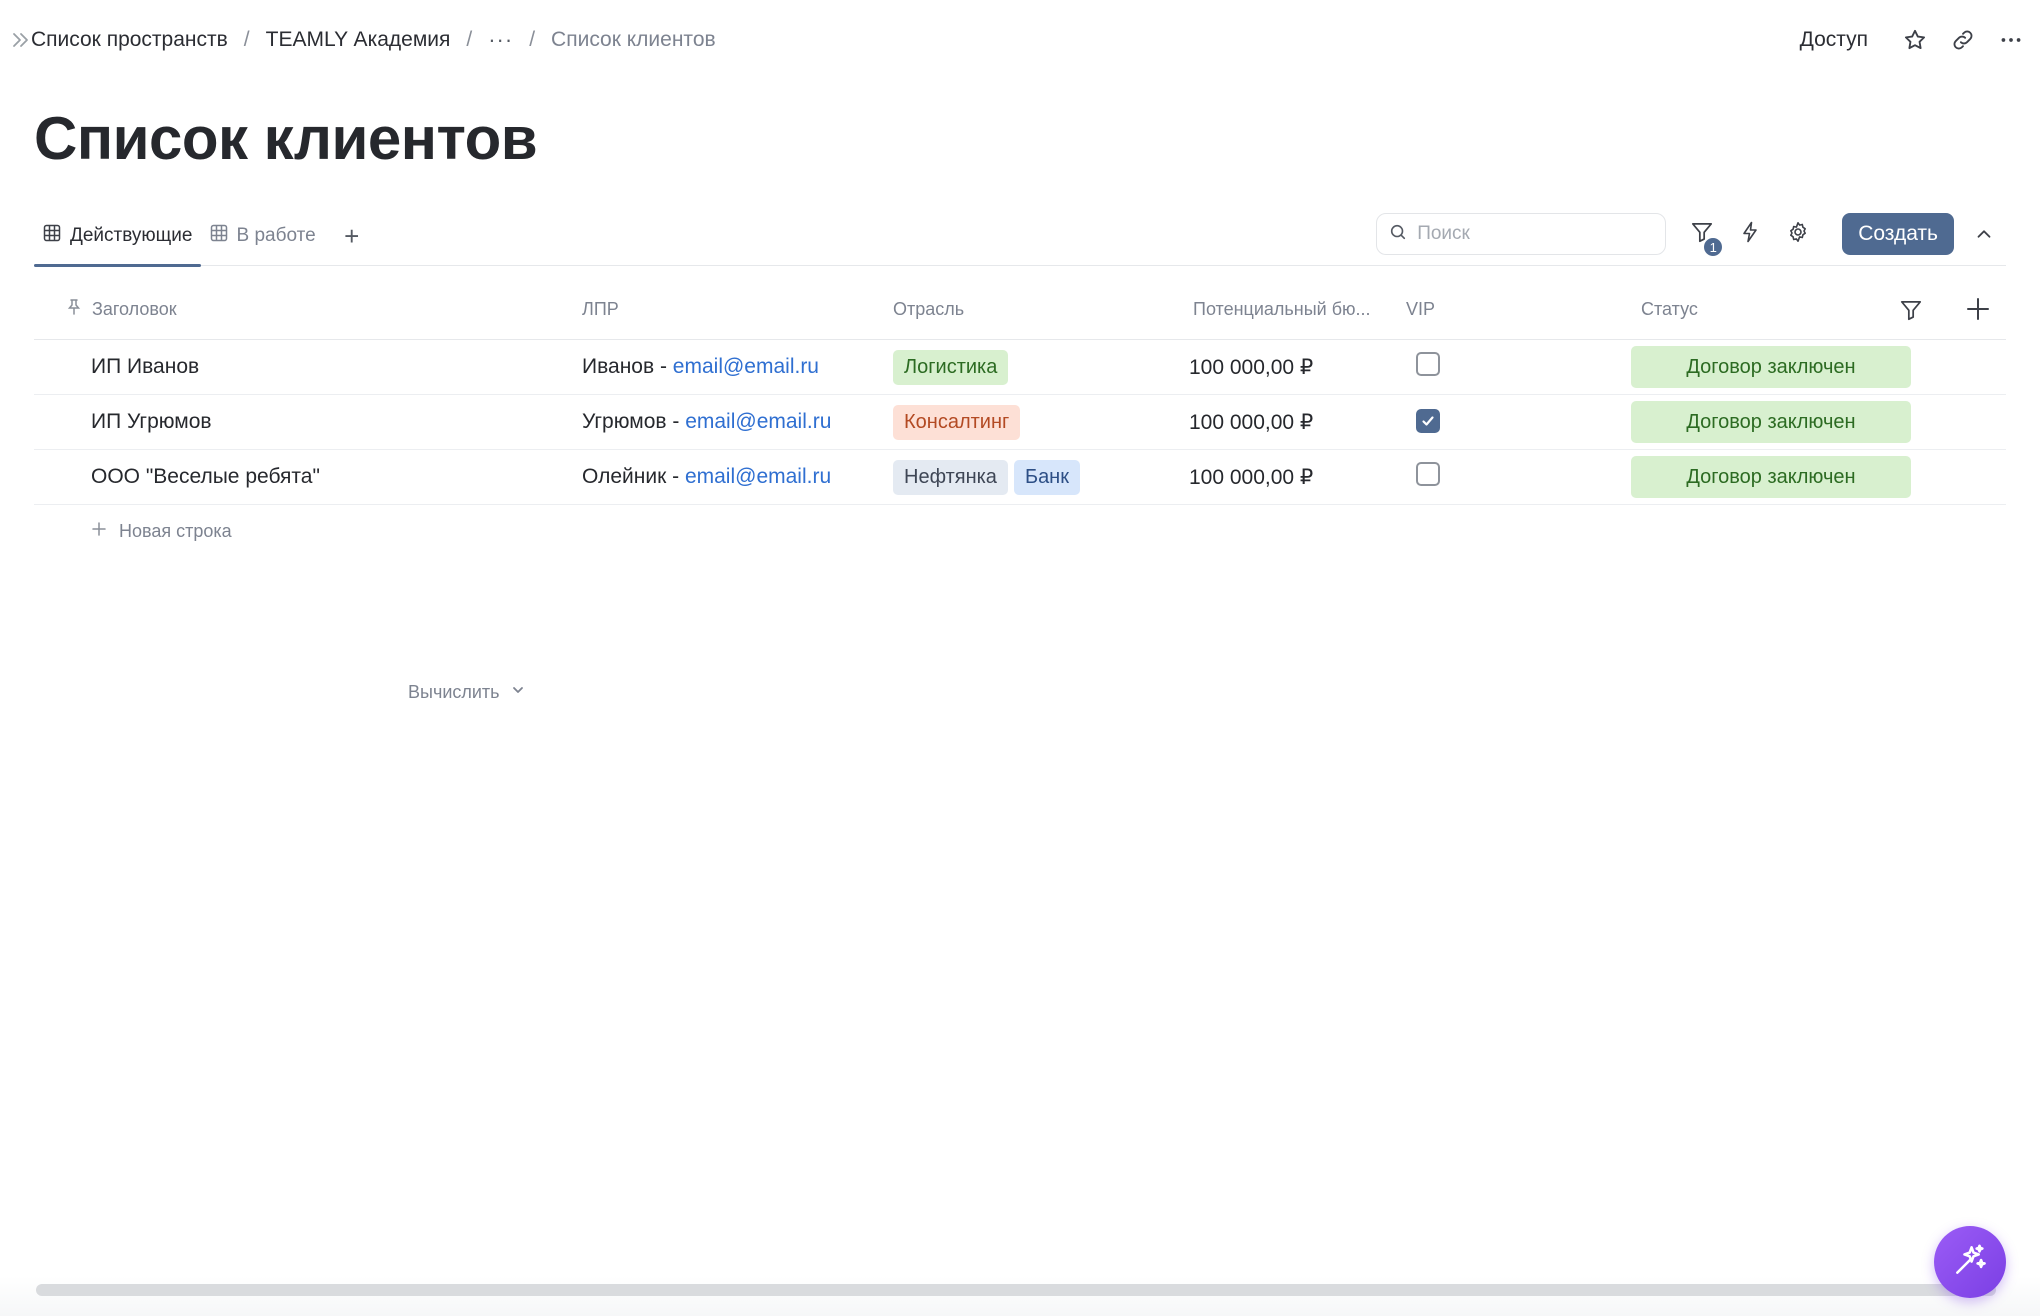 The width and height of the screenshot is (2040, 1316). Describe the element at coordinates (600, 309) in the screenshot. I see `column-header-label: ЛПР` at that location.